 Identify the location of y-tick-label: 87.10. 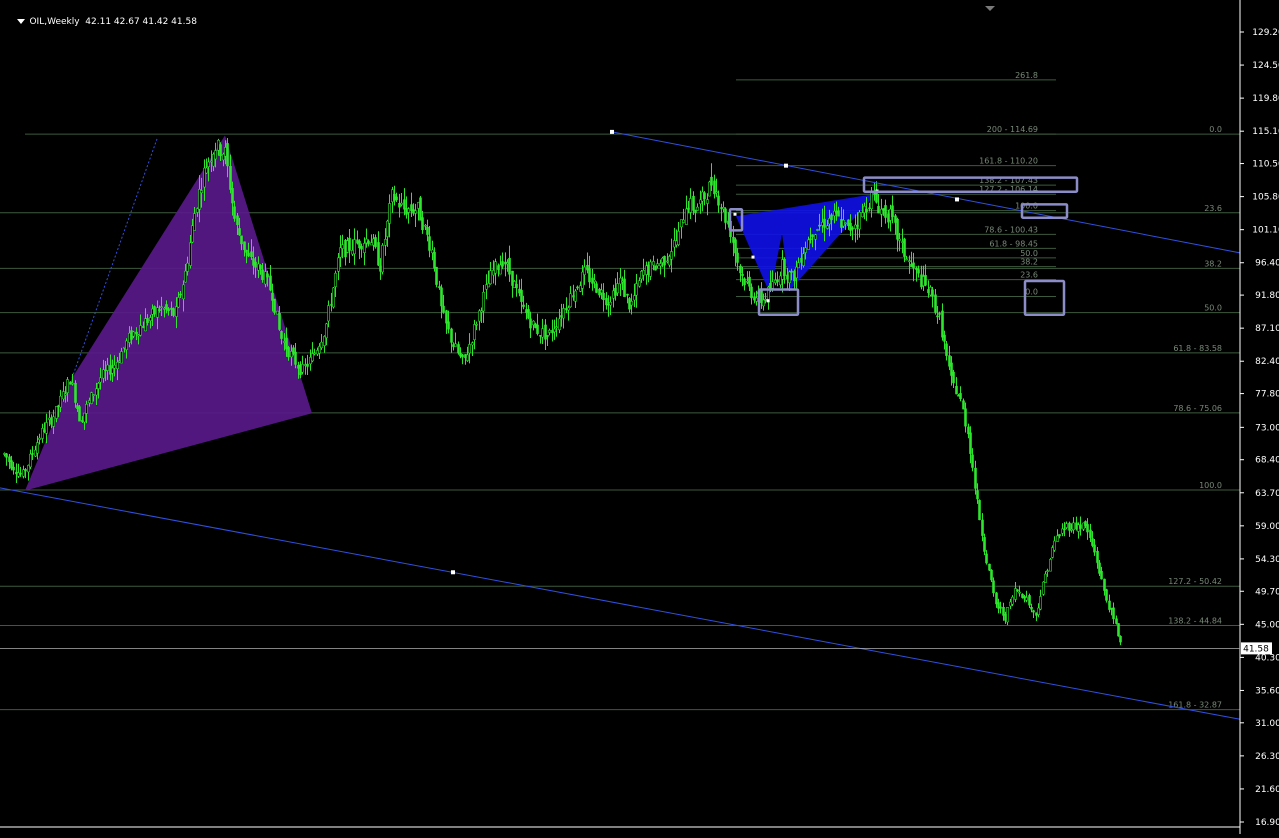
(1267, 329).